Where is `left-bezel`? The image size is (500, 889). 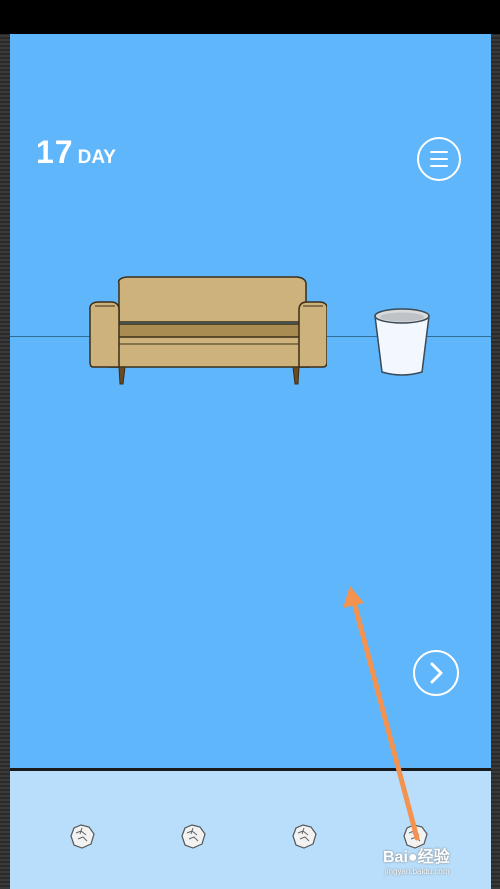
left-bezel is located at coordinates (5, 461).